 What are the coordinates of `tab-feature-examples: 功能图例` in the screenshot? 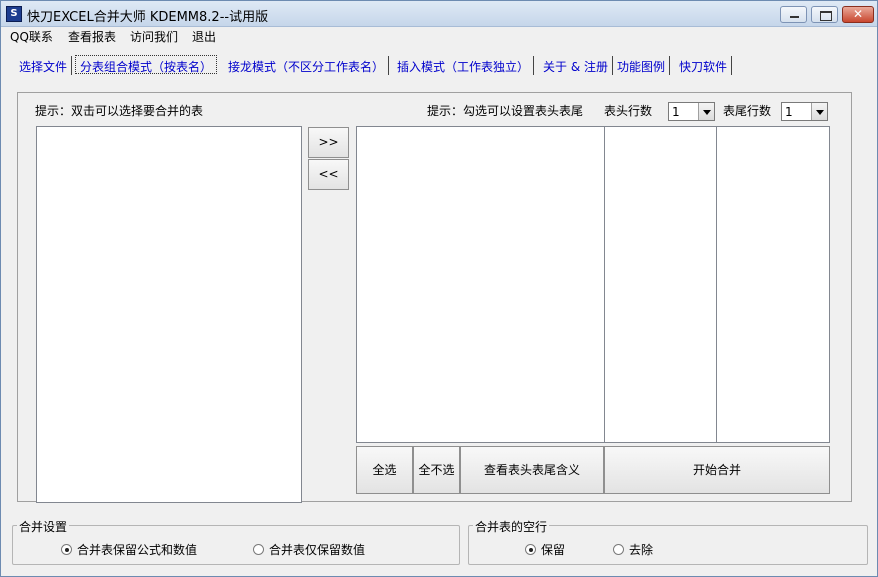 It's located at (642, 65).